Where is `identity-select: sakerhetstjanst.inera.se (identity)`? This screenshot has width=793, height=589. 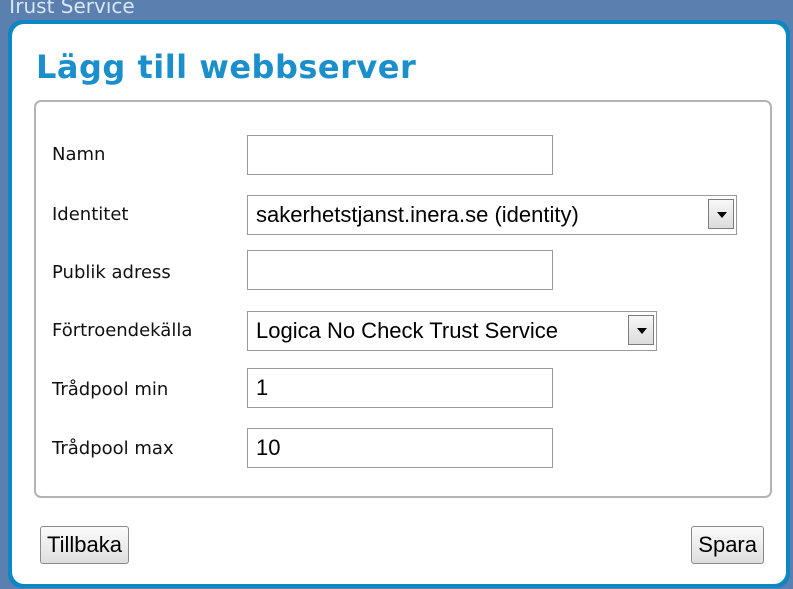
identity-select: sakerhetstjanst.inera.se (identity) is located at coordinates (492, 215).